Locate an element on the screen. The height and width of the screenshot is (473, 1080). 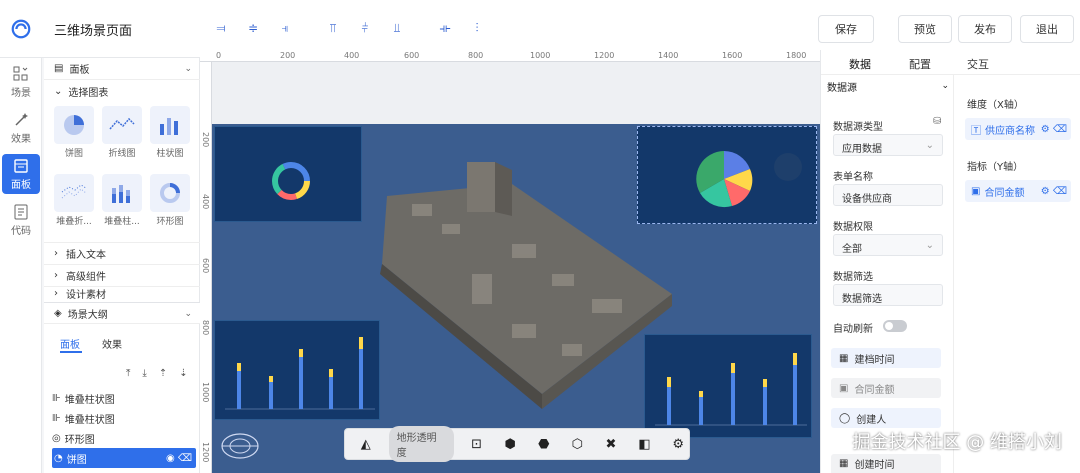
rail-label-effect: 效果 is located at coordinates (21, 139).